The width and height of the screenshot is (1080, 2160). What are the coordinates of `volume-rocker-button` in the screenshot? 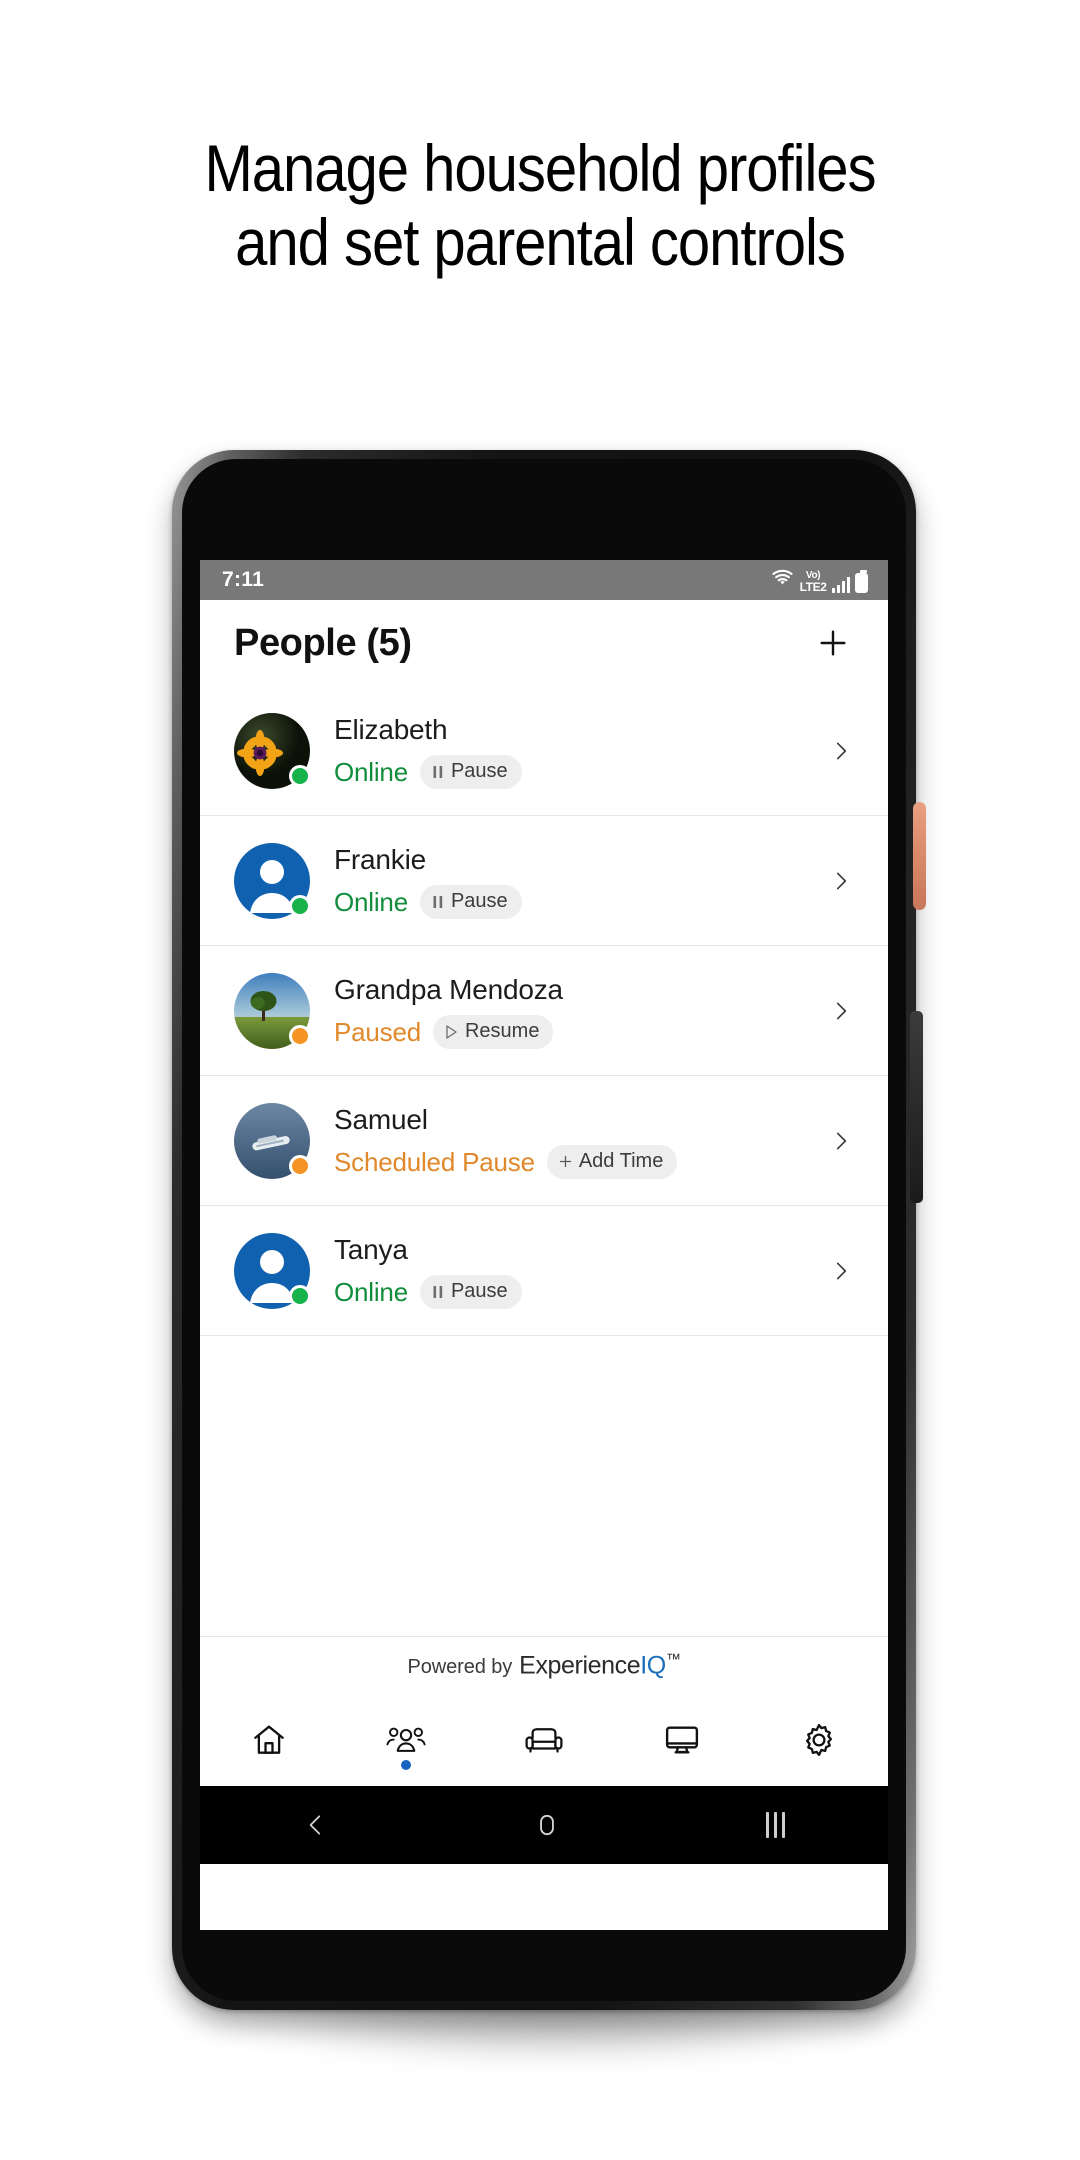 It's located at (916, 1107).